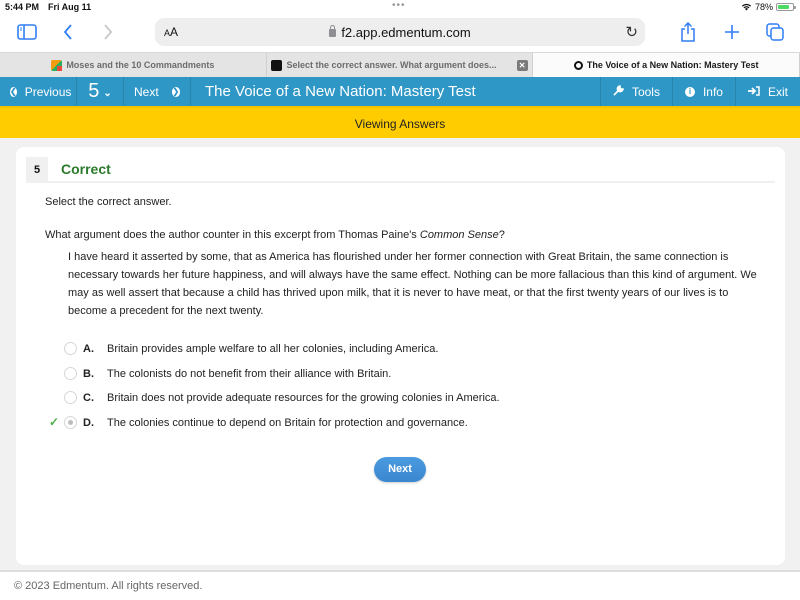 The width and height of the screenshot is (800, 600). Describe the element at coordinates (108, 32) in the screenshot. I see `forward-icon` at that location.